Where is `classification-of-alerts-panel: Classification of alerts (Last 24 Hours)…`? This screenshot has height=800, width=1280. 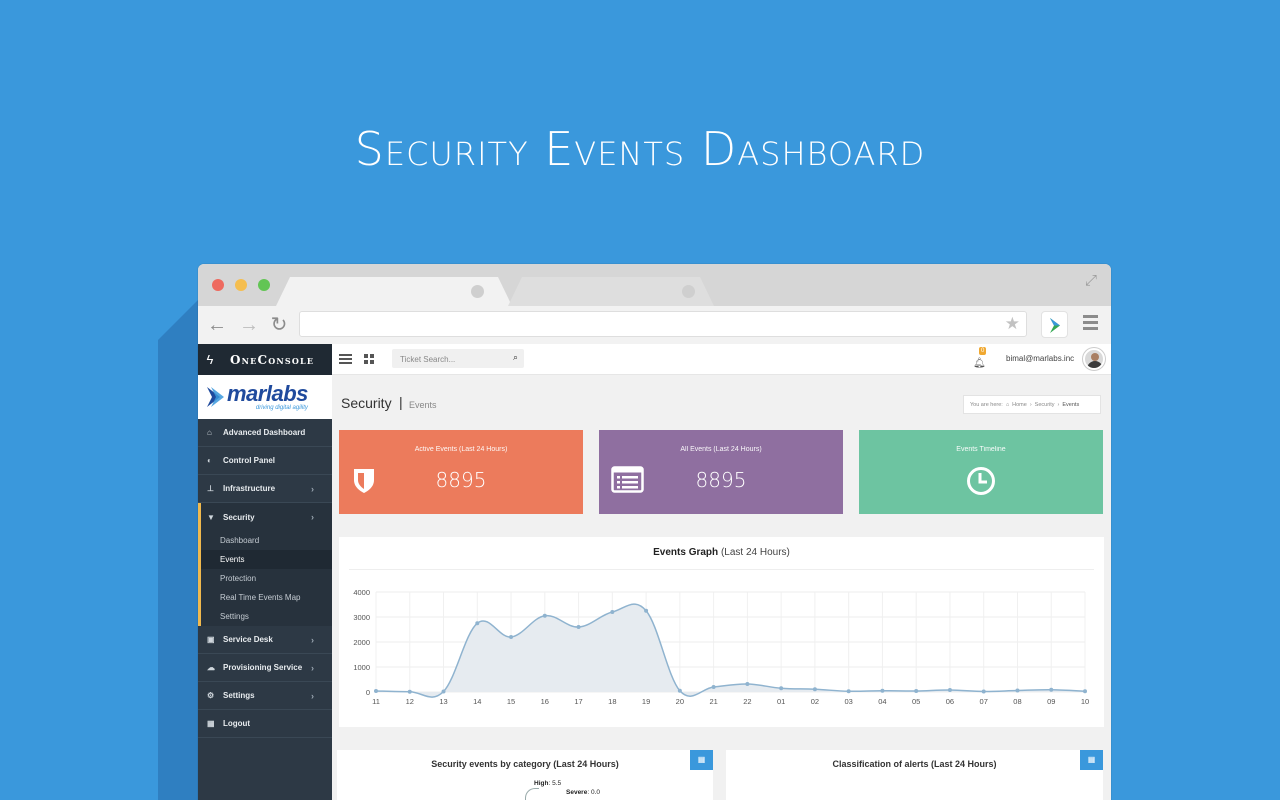
classification-of-alerts-panel: Classification of alerts (Last 24 Hours)… is located at coordinates (914, 775).